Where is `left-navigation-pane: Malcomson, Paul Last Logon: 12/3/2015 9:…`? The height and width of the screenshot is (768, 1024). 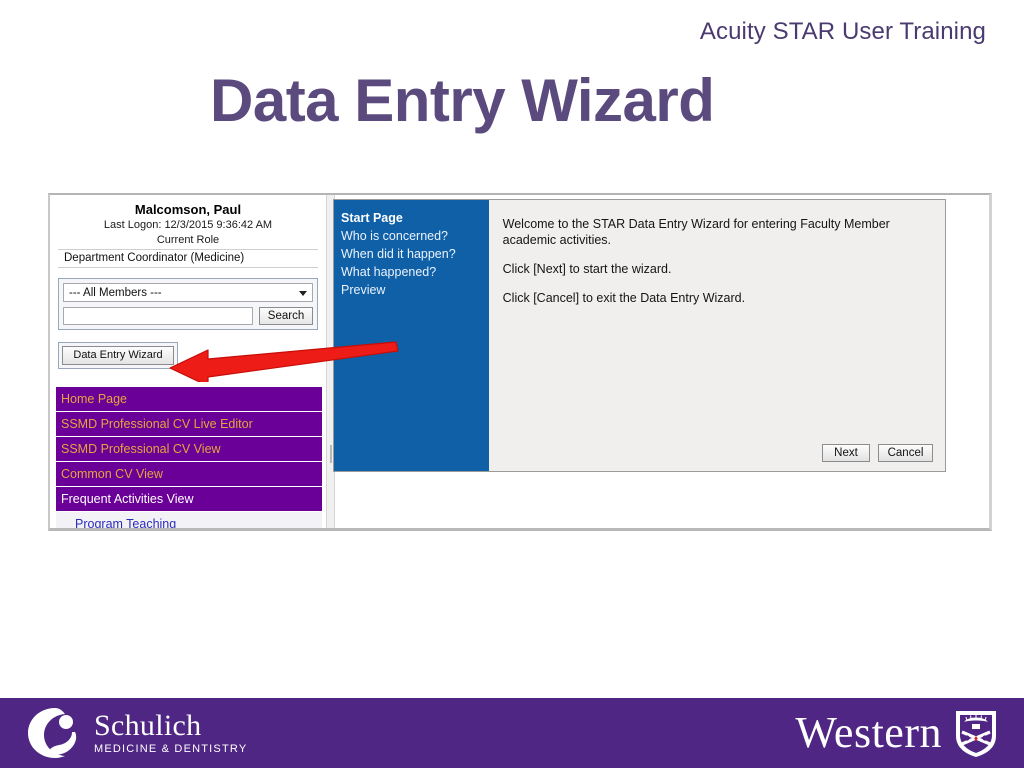 left-navigation-pane: Malcomson, Paul Last Logon: 12/3/2015 9:… is located at coordinates (188, 361).